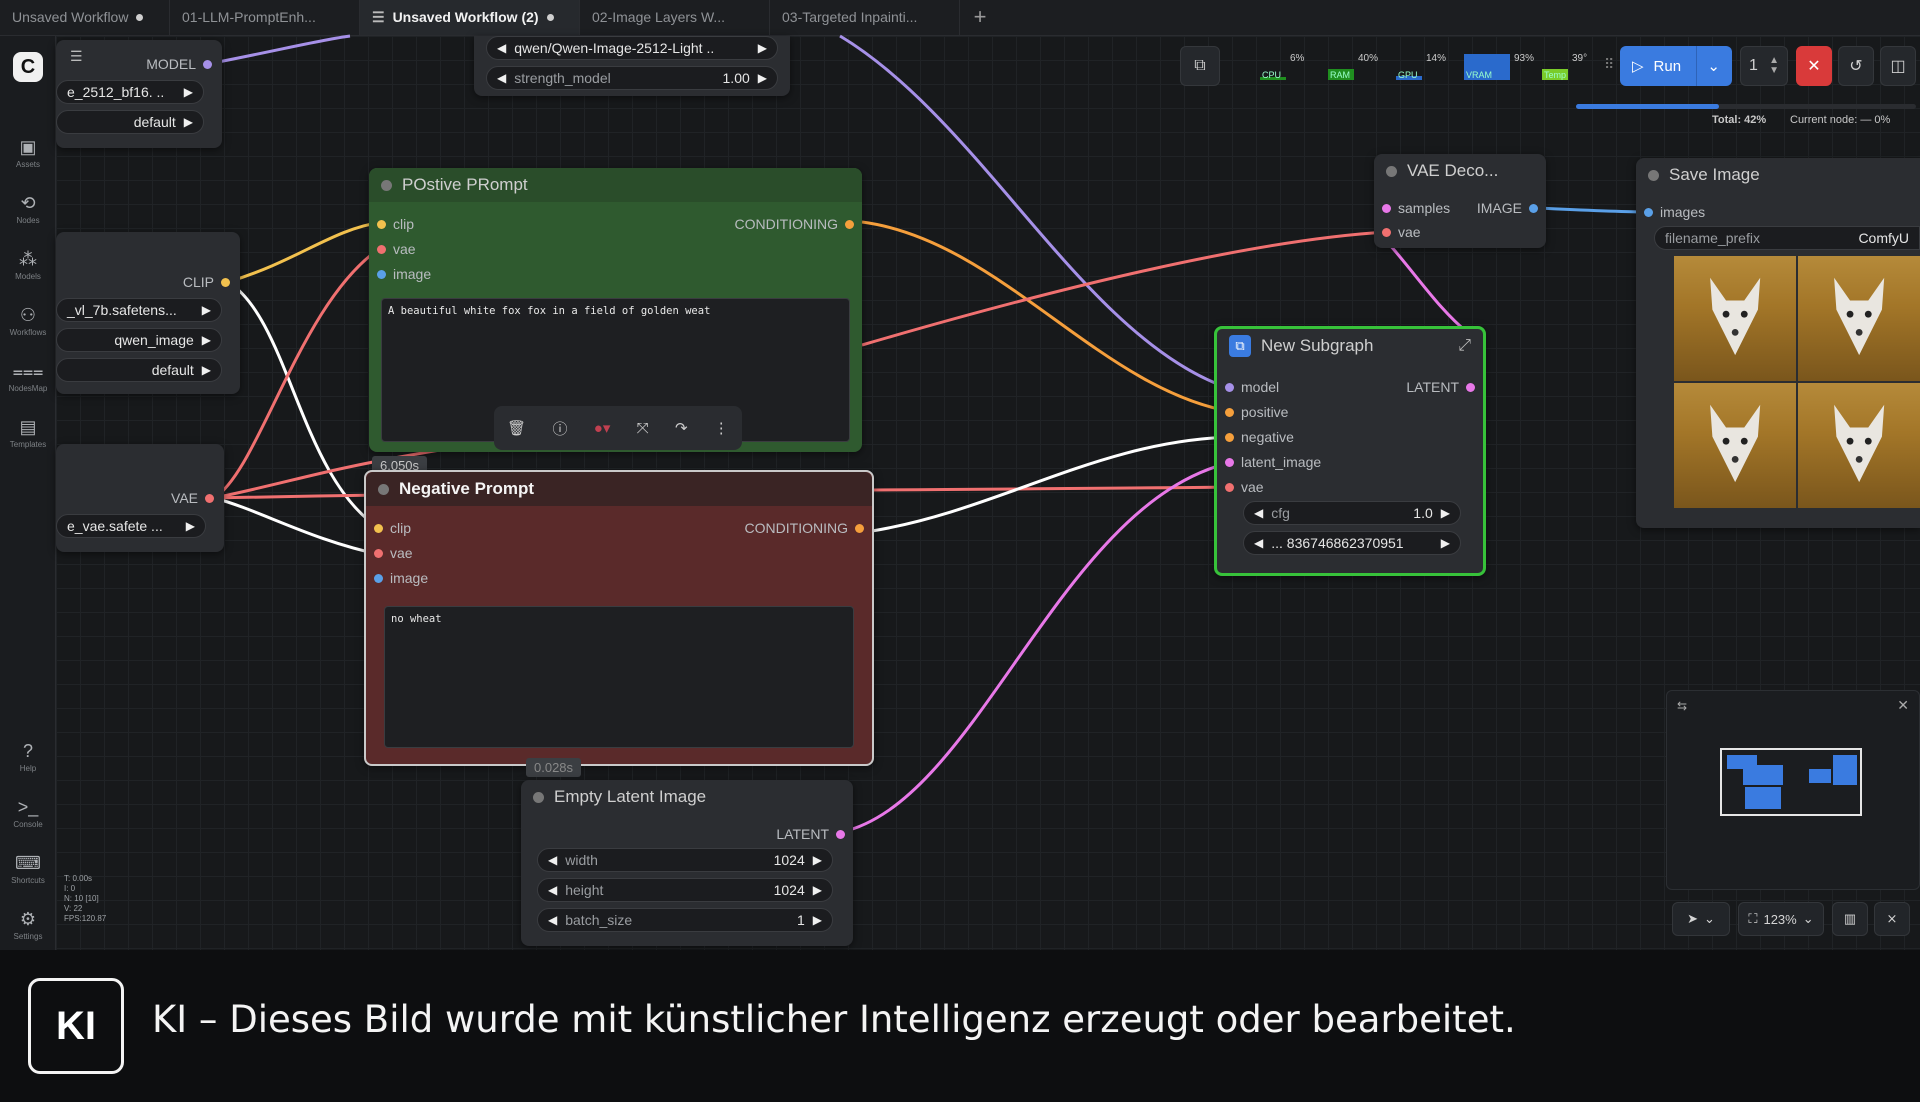 The width and height of the screenshot is (1920, 1102). What do you see at coordinates (206, 282) in the screenshot?
I see `output-clip: CLIP` at bounding box center [206, 282].